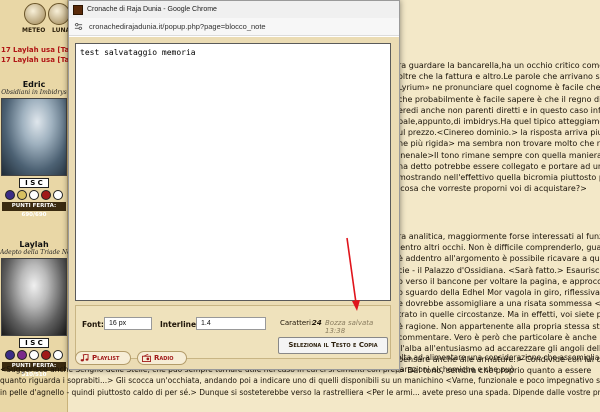 The width and height of the screenshot is (600, 412). I want to click on radio-tab: Radio, so click(162, 358).